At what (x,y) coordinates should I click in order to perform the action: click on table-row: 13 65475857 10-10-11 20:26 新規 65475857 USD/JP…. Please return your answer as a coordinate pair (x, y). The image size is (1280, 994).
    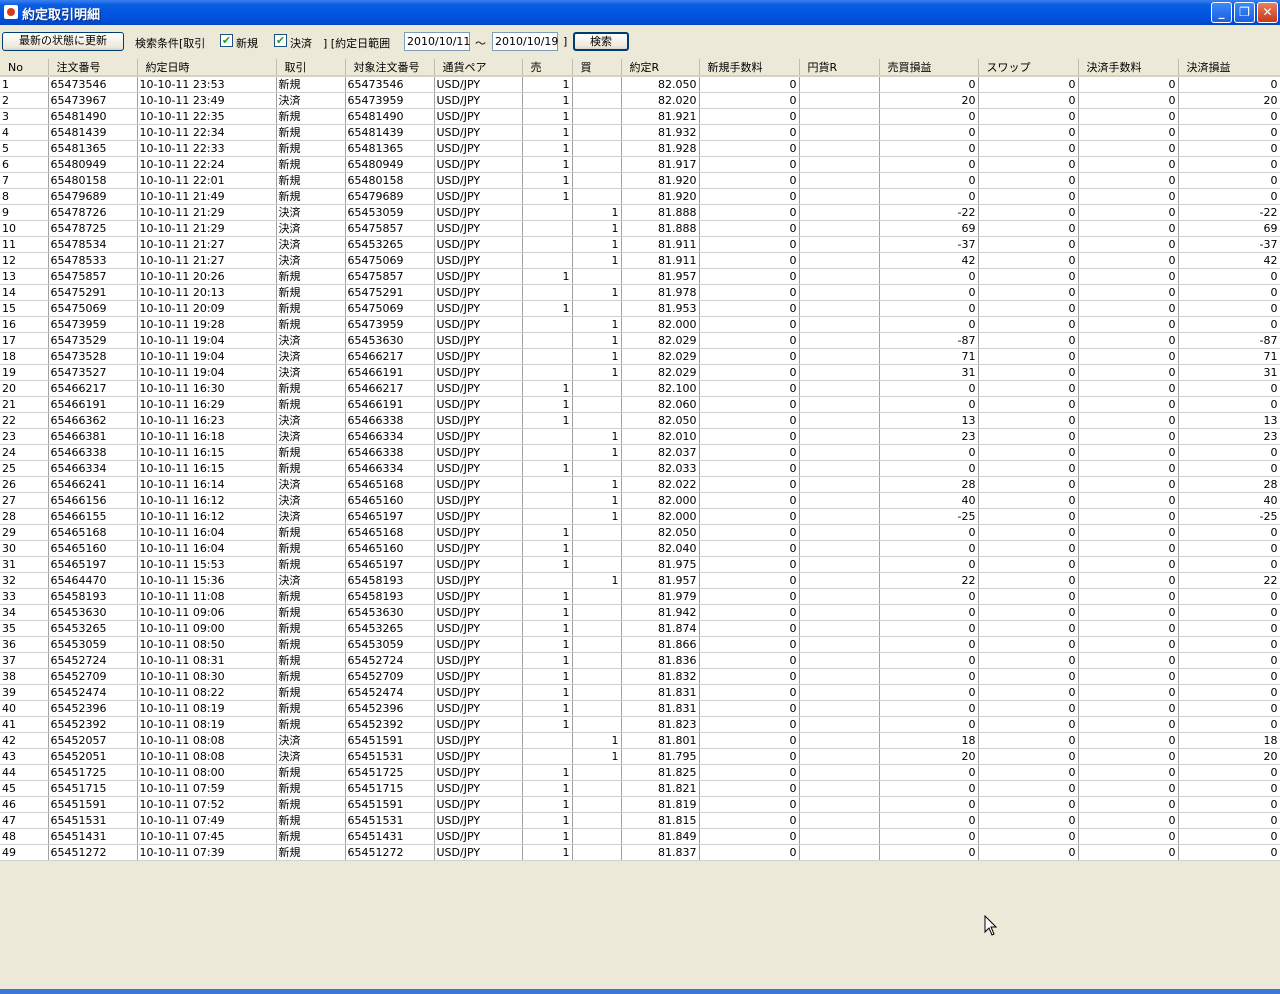
    Looking at the image, I should click on (640, 276).